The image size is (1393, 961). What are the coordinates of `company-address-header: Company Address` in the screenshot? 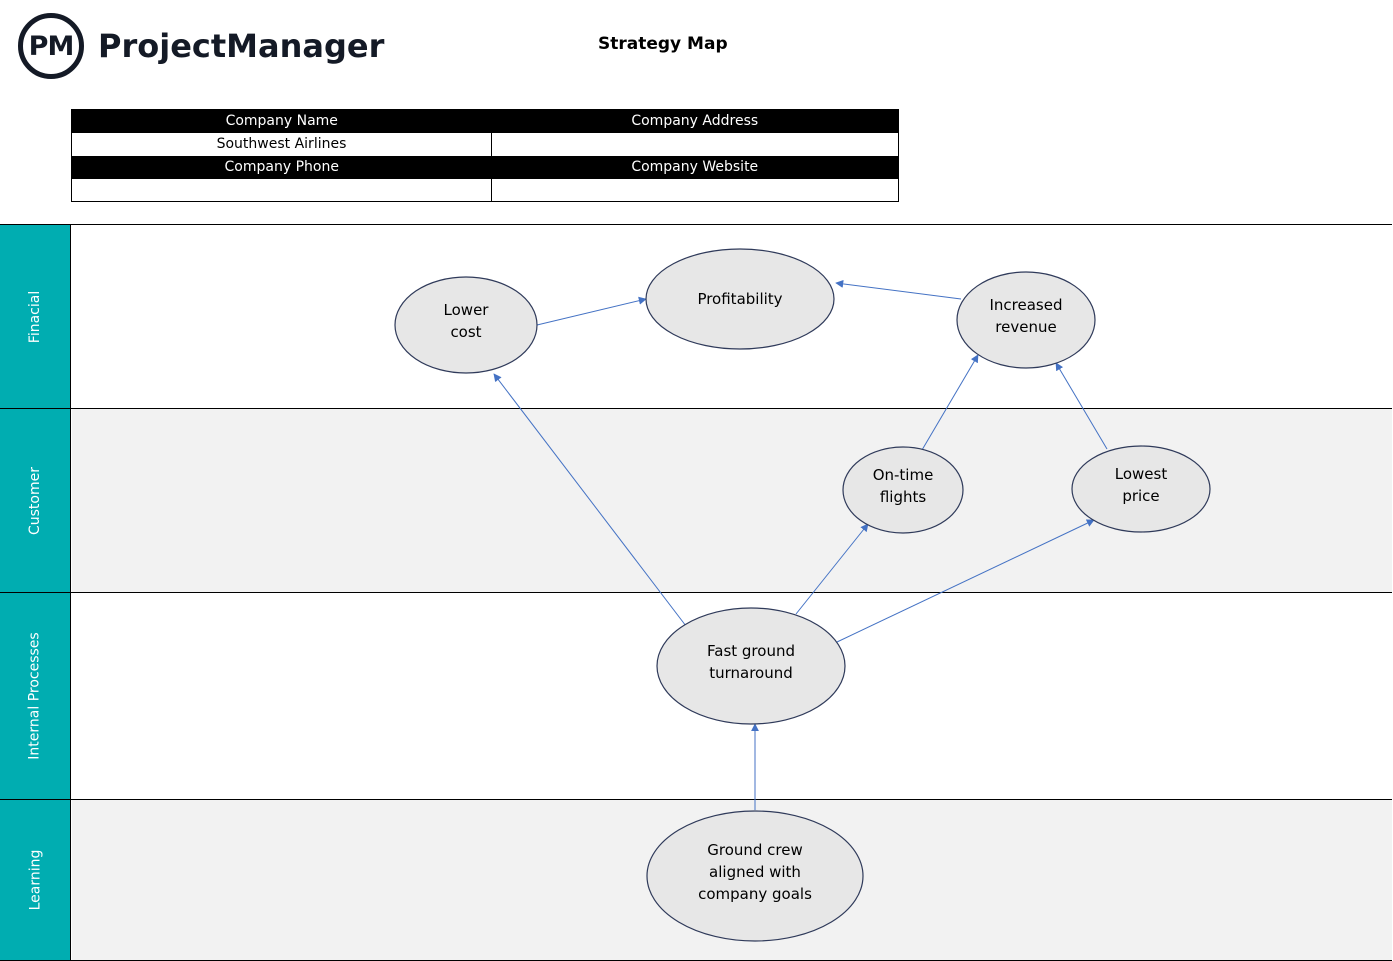 It's located at (695, 121).